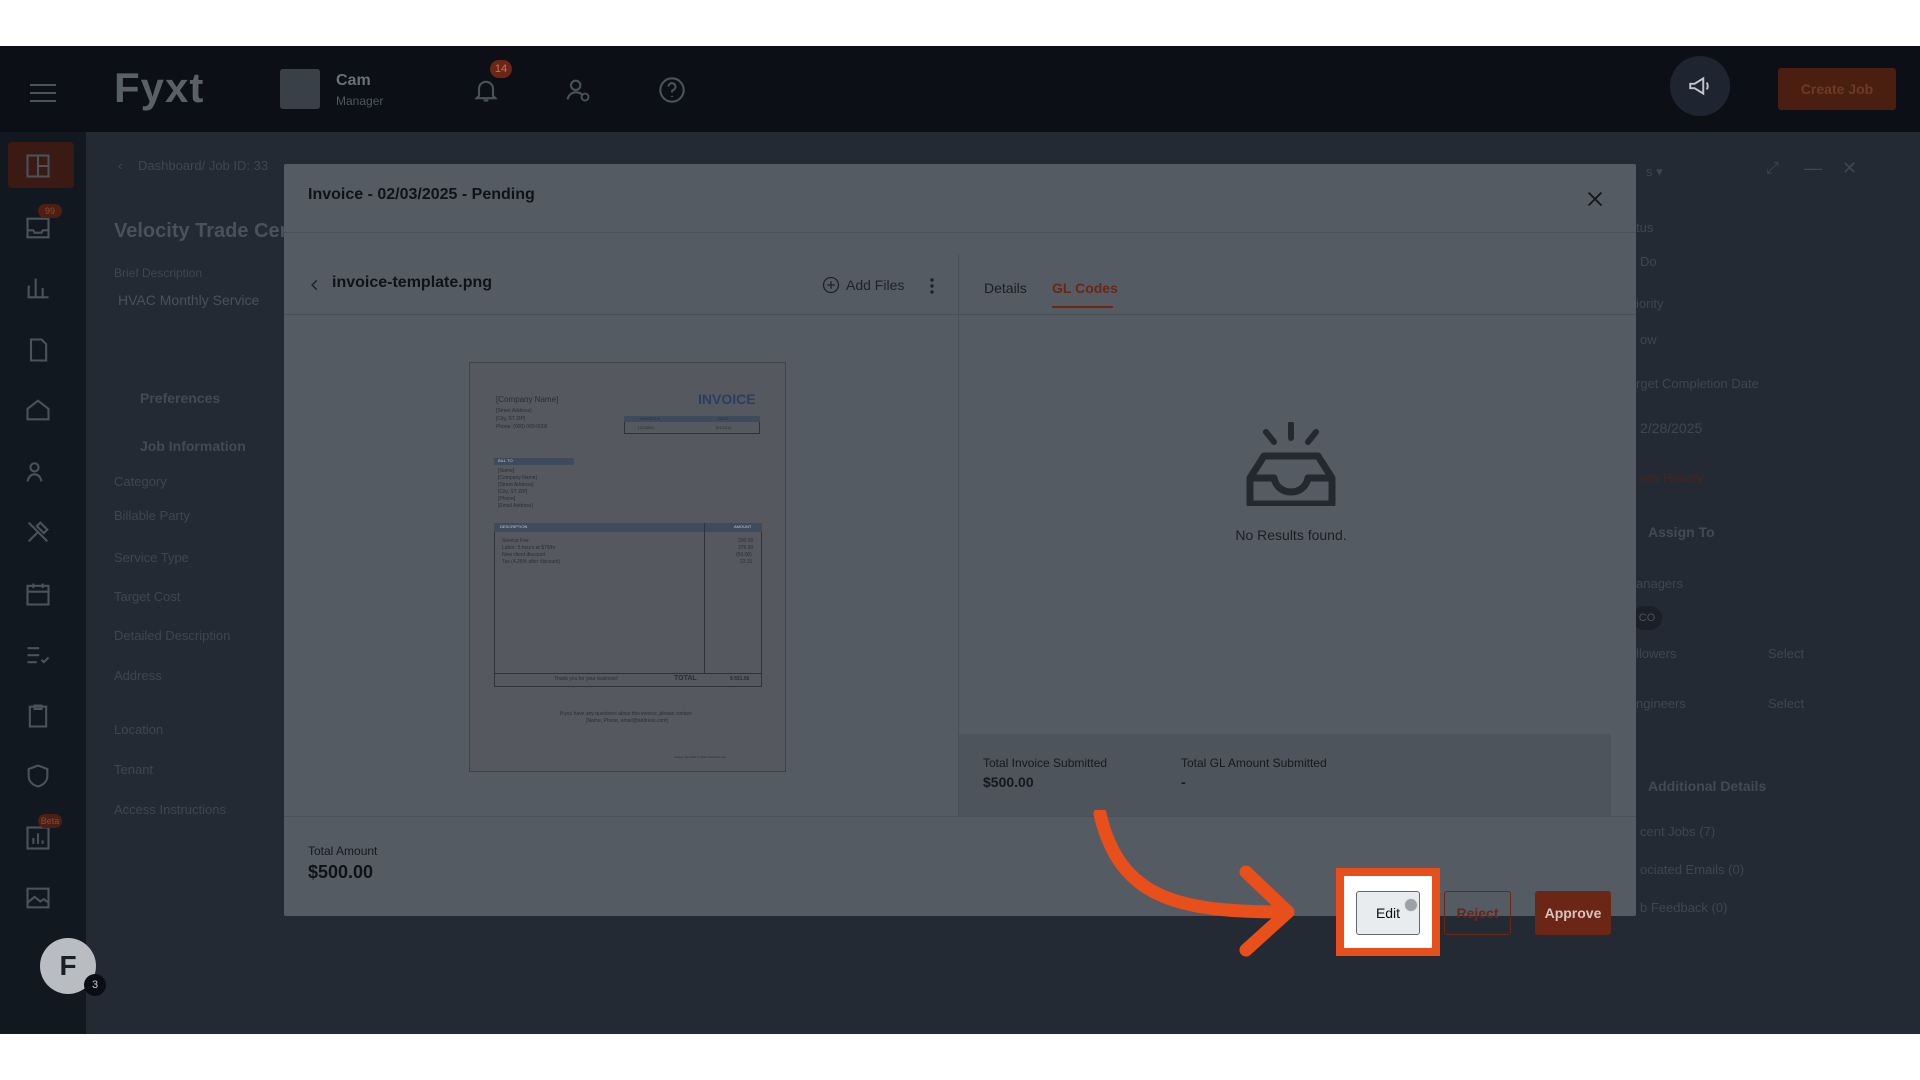 The image size is (1920, 1080). I want to click on user-settings-icon, so click(578, 90).